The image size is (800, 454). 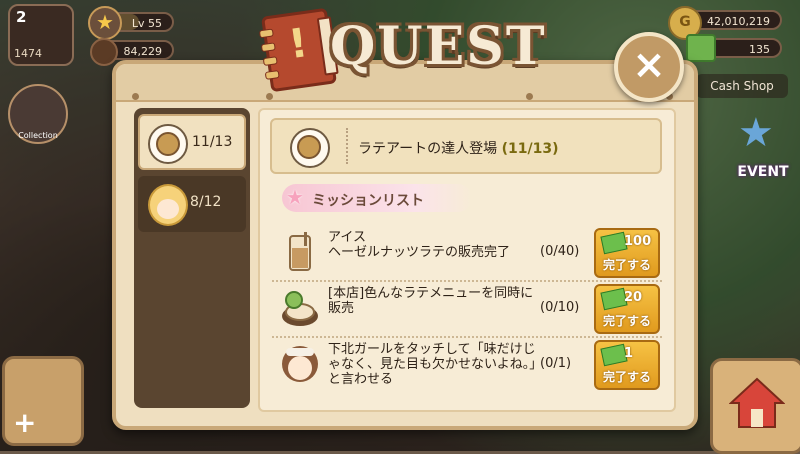 I want to click on quest-category-sidebar: 11/13 8/12, so click(x=192, y=258).